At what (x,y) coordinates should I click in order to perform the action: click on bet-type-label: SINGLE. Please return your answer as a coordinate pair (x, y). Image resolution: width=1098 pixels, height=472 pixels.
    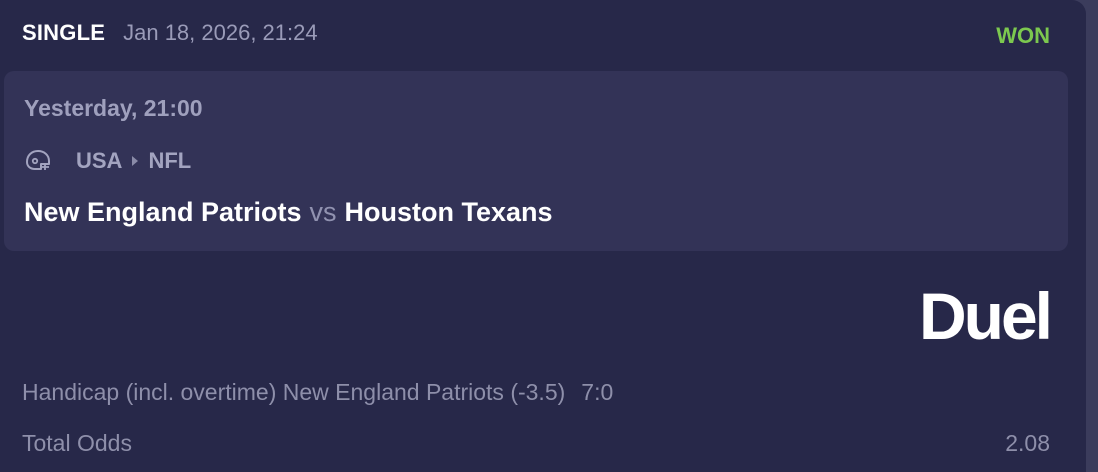
    Looking at the image, I should click on (64, 32).